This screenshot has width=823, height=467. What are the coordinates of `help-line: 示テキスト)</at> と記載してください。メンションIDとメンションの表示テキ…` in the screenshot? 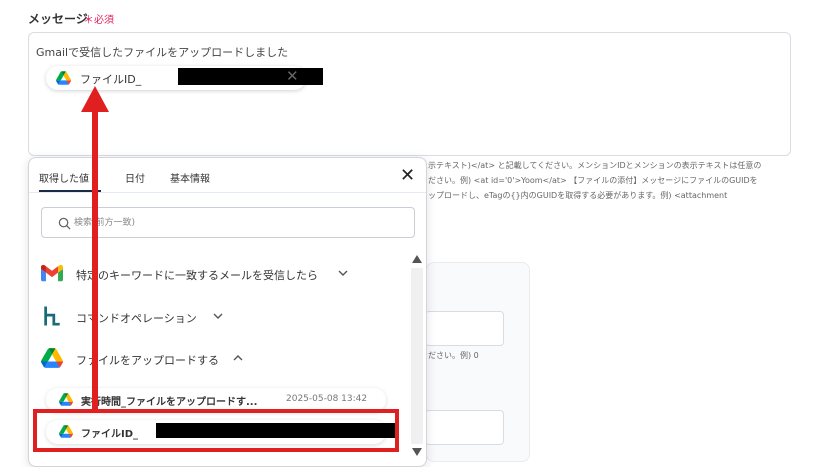 It's located at (595, 165).